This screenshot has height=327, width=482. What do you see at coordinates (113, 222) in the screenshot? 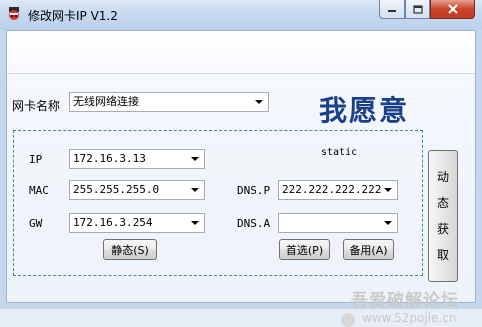
I see `gw-value: 172.16.3.254` at bounding box center [113, 222].